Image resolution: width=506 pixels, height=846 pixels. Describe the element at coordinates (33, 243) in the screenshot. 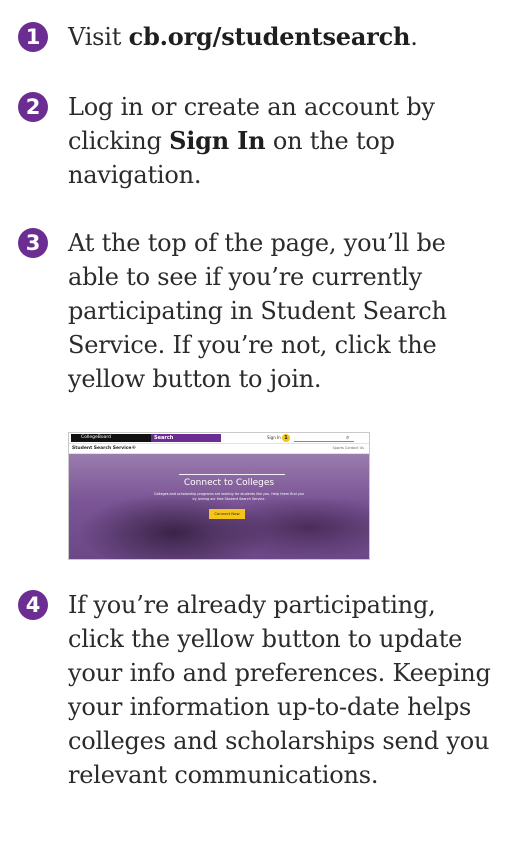

I see `step-number-badge: 3` at that location.